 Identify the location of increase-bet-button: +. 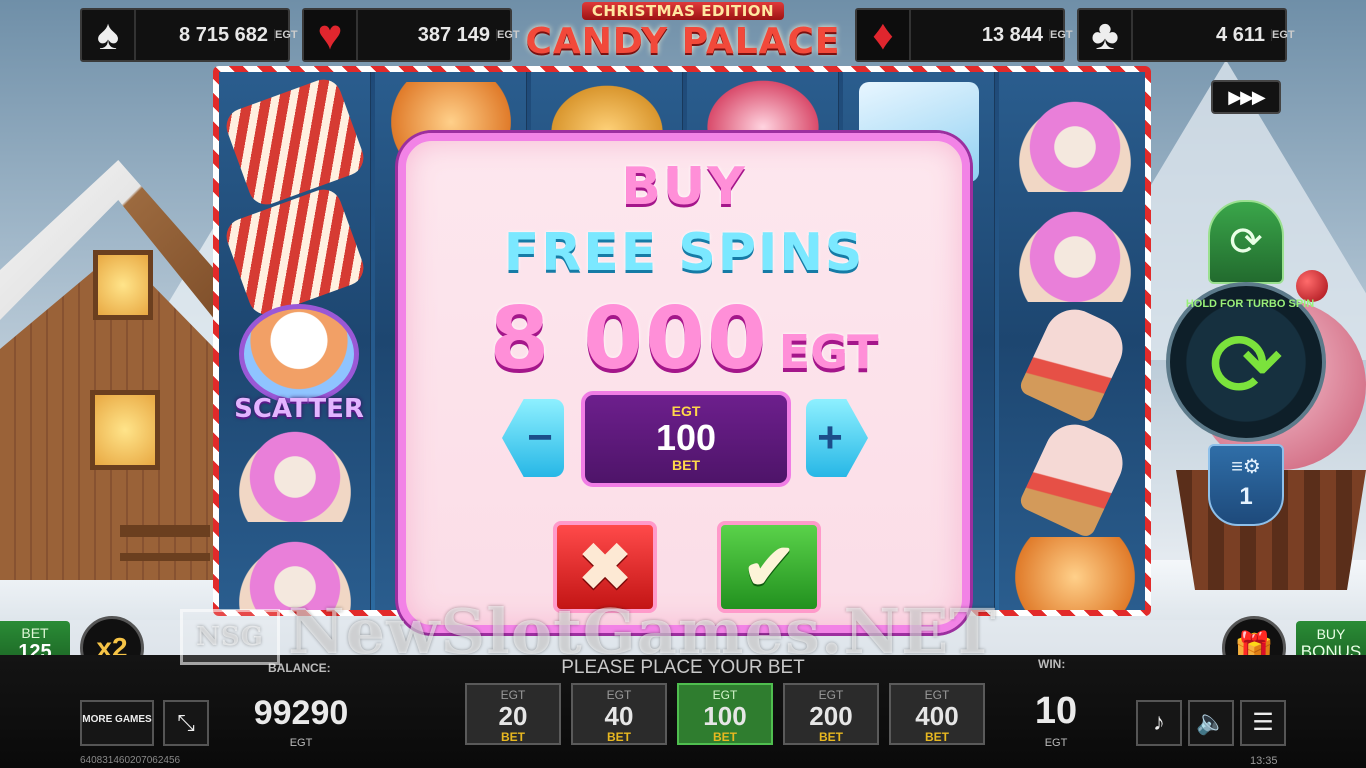
(837, 438).